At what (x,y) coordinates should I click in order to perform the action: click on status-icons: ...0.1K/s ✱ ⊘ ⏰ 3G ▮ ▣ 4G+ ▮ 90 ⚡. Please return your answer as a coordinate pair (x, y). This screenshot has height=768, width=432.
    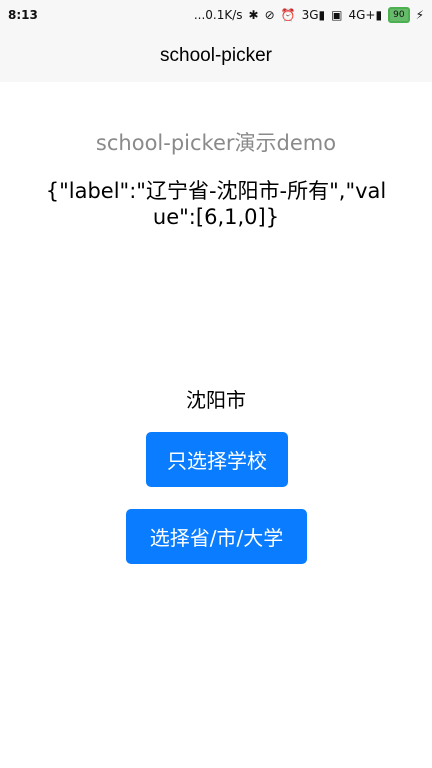
    Looking at the image, I should click on (309, 15).